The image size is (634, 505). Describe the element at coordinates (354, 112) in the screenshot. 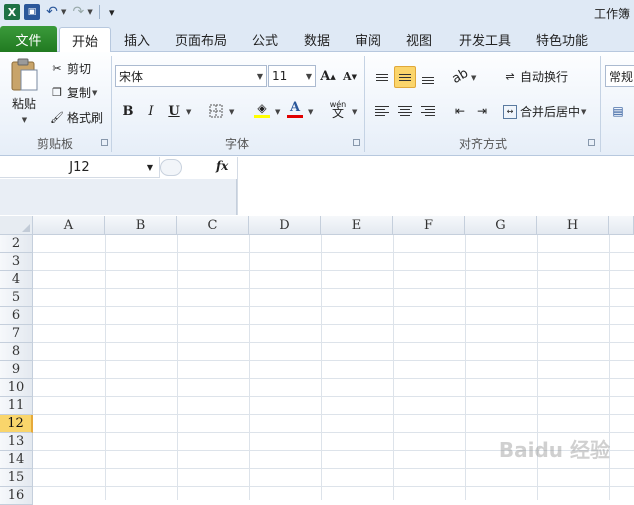

I see `phonetic-dropdown-icon: ▼` at that location.